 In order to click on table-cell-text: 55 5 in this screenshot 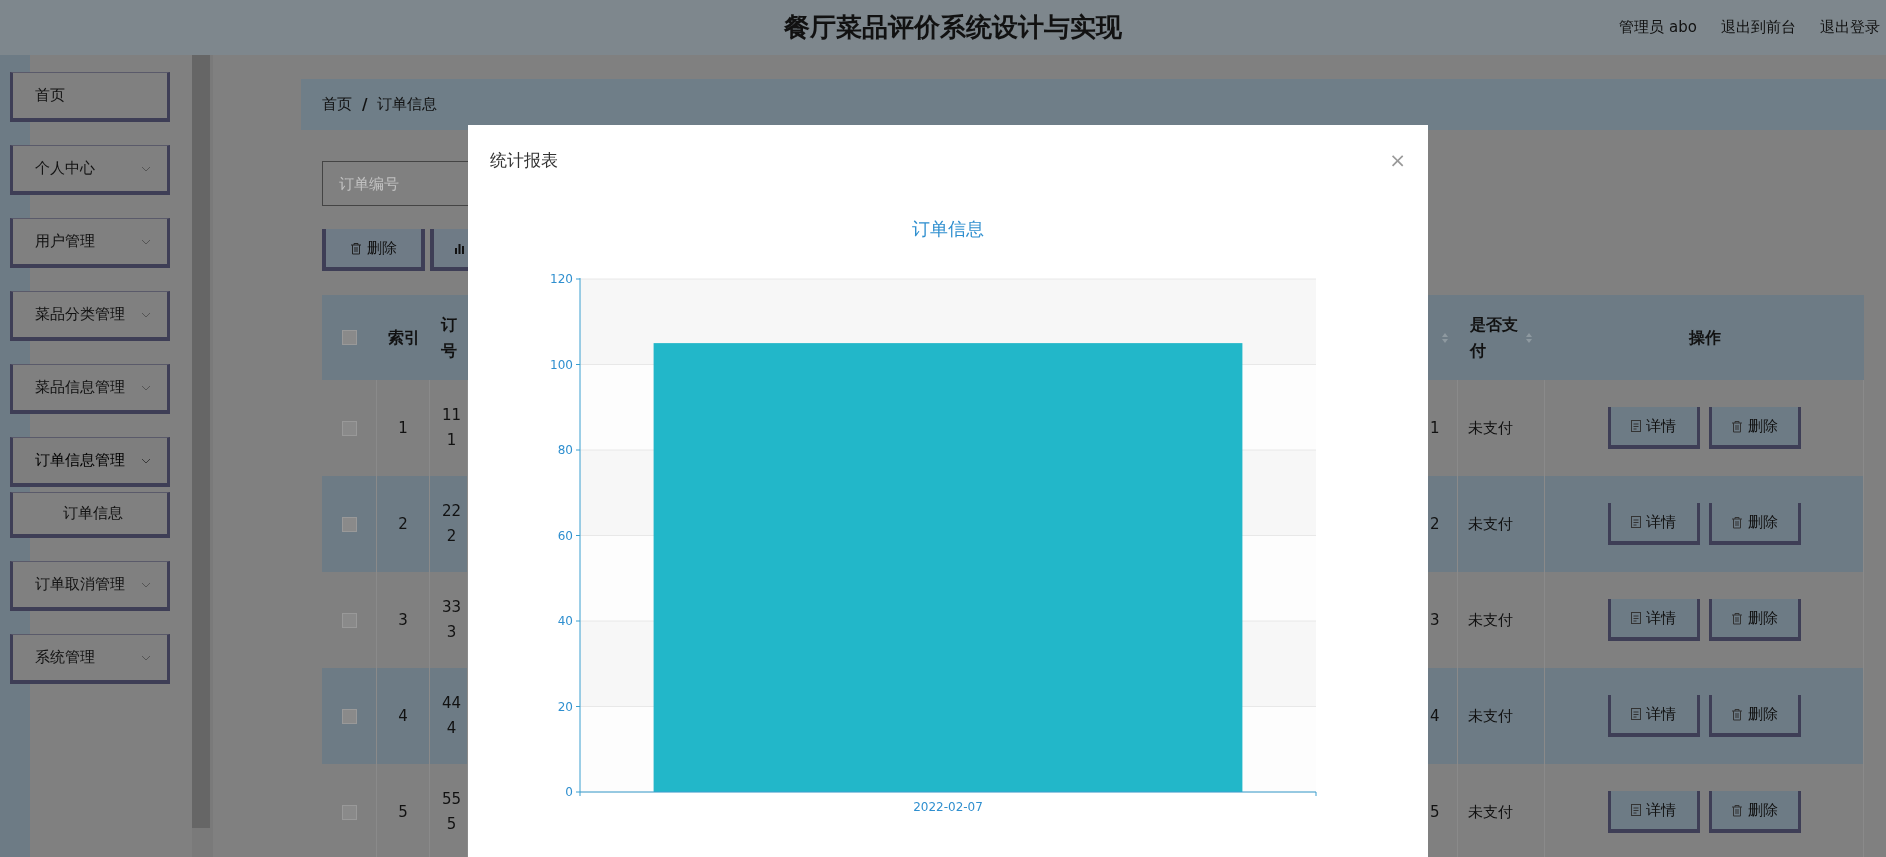, I will do `click(451, 811)`.